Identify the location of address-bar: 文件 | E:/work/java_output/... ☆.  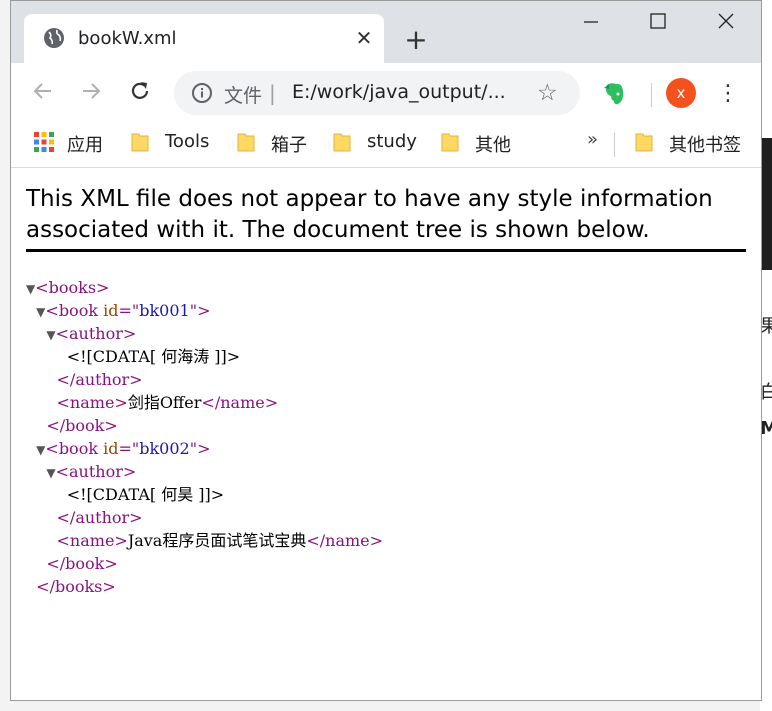
(377, 93).